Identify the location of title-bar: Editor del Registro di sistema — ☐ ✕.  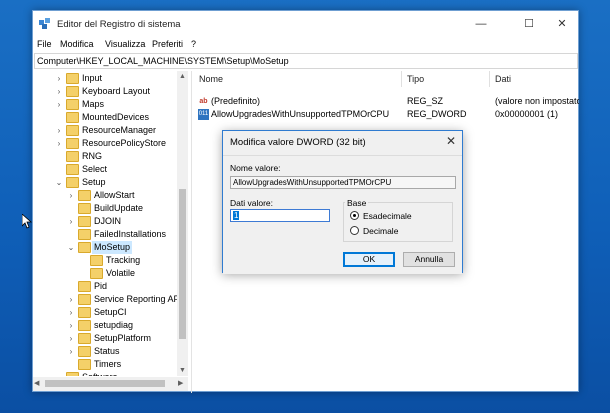
(305, 24).